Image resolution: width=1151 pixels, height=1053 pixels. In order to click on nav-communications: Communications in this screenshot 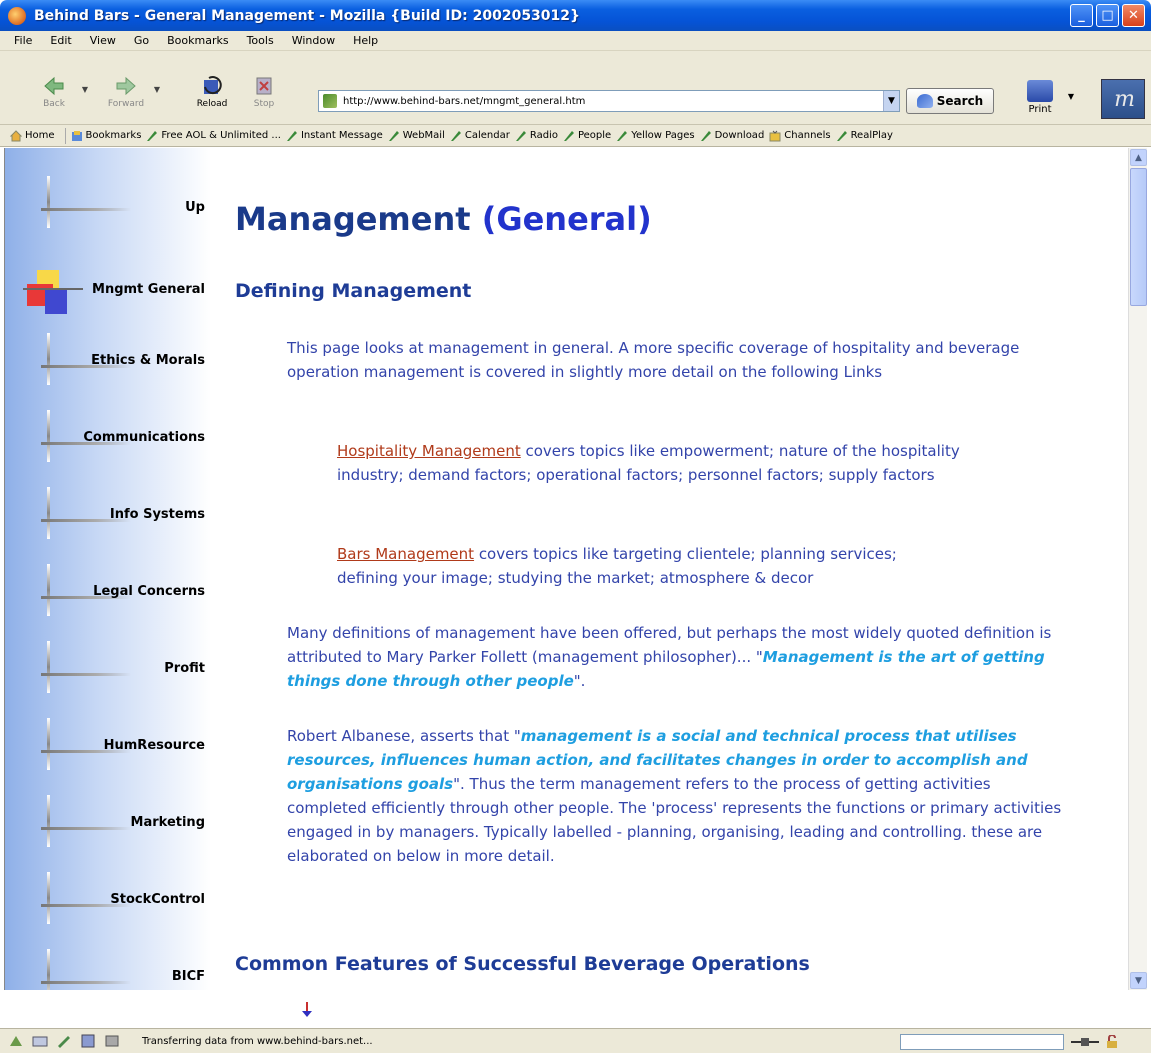, I will do `click(108, 440)`.